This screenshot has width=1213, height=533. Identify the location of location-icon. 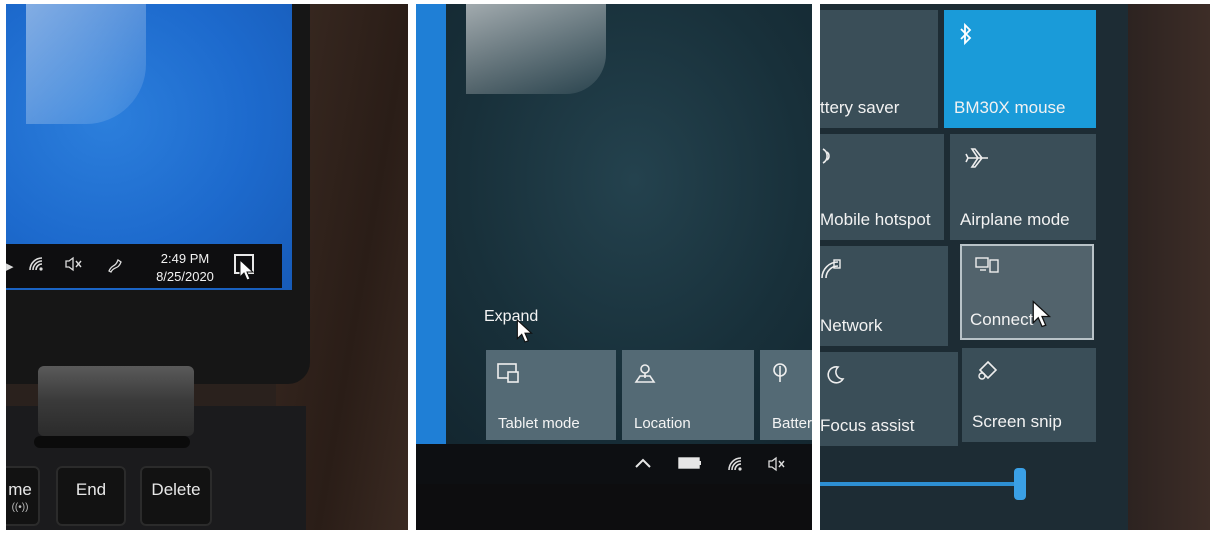
(645, 374).